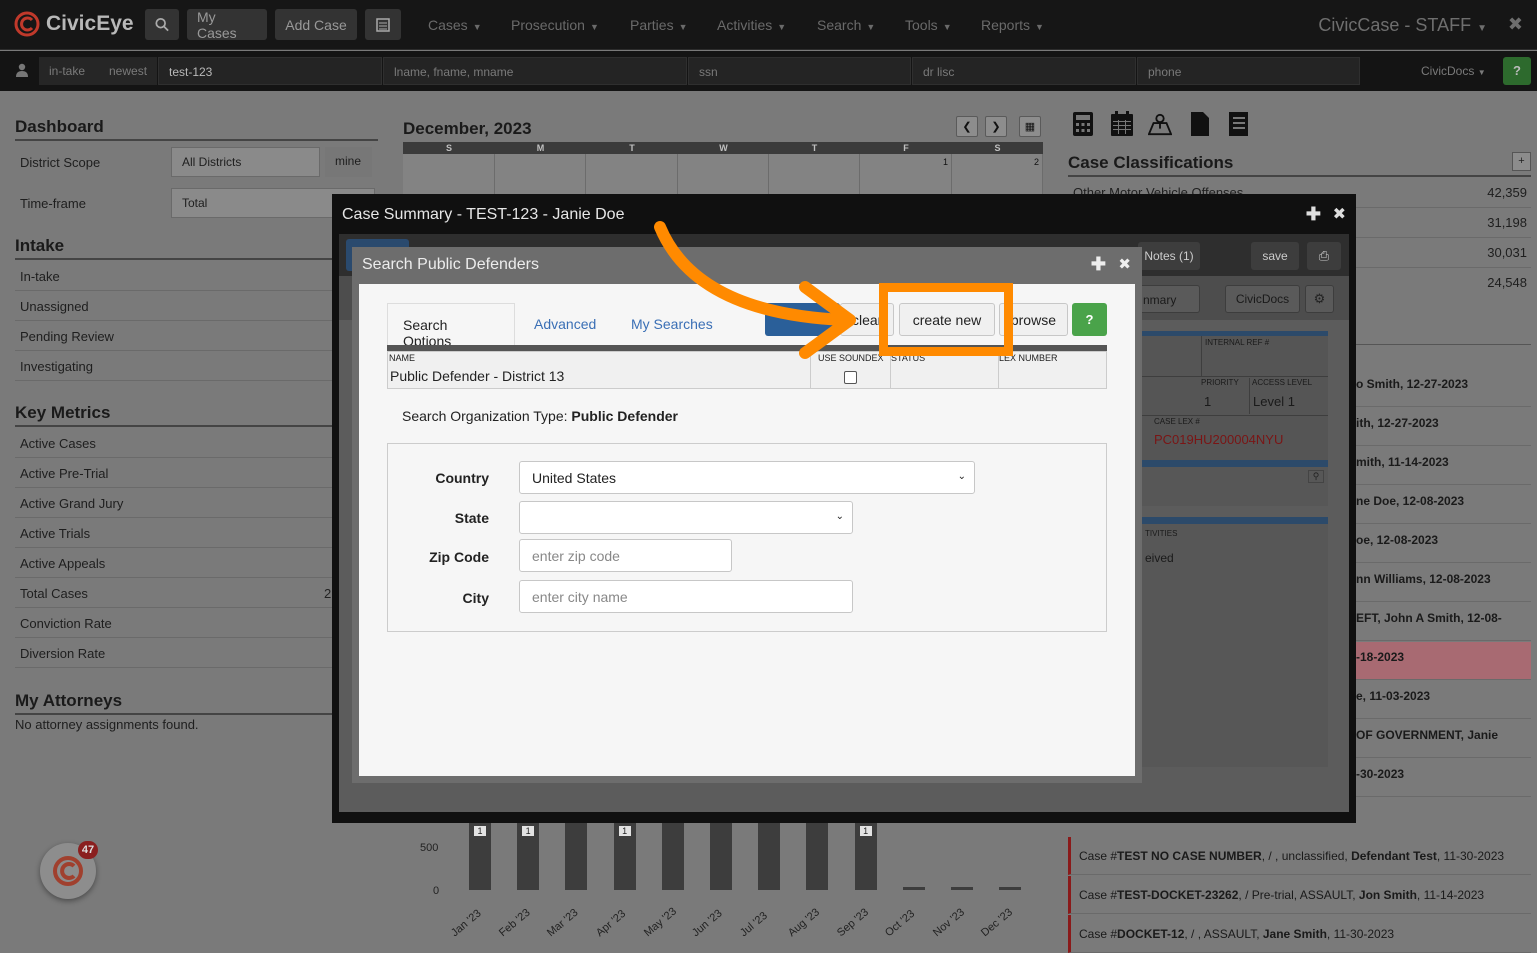 The width and height of the screenshot is (1537, 953). What do you see at coordinates (659, 25) in the screenshot?
I see `menu-parties: Parties ▼` at bounding box center [659, 25].